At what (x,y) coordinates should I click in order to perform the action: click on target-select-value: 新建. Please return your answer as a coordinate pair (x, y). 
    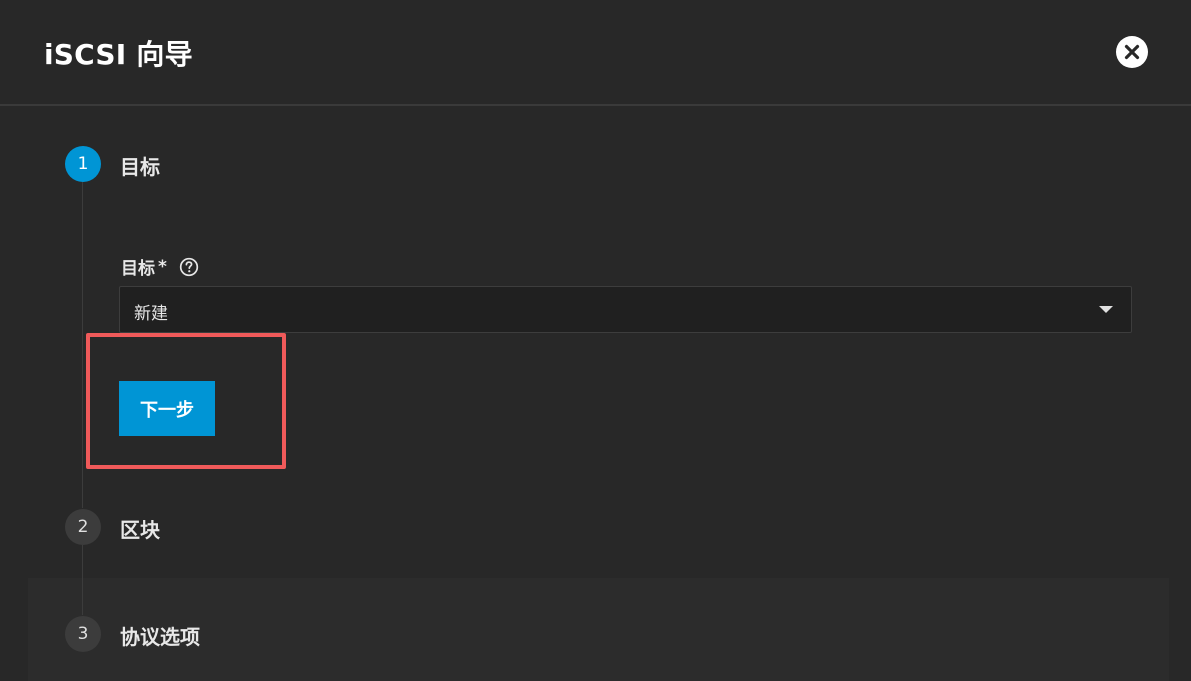
    Looking at the image, I should click on (151, 314).